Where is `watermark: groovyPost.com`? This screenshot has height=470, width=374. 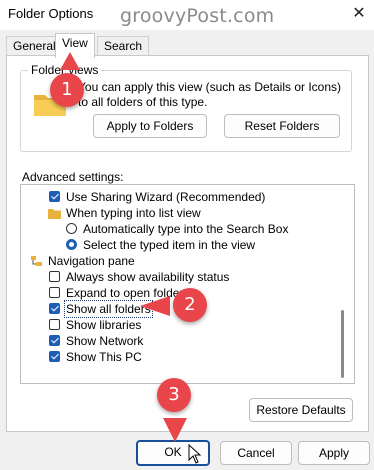 watermark: groovyPost.com is located at coordinates (197, 16).